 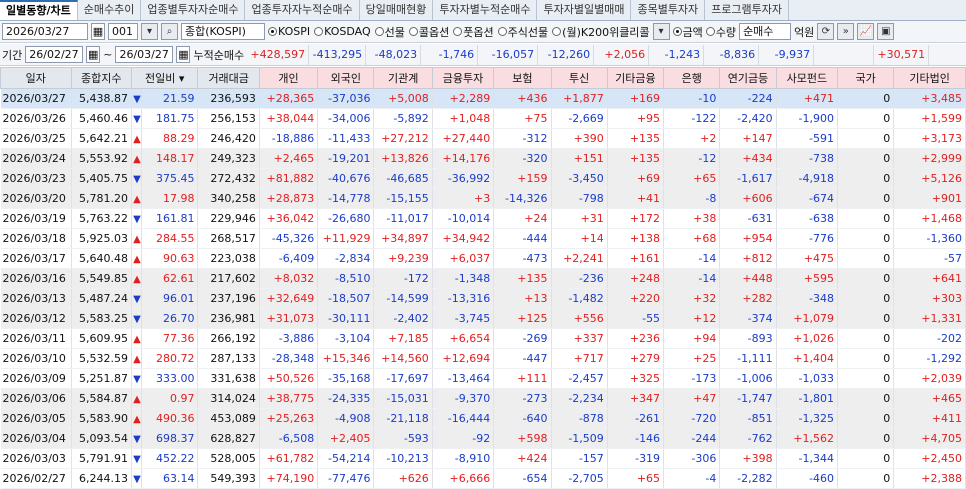 I want to click on tab-1: 순매수추이, so click(x=110, y=10).